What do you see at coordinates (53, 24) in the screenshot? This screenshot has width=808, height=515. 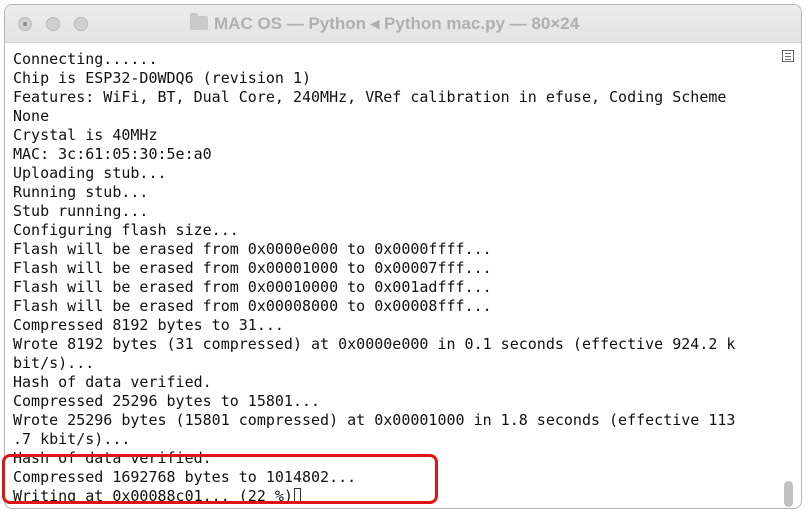 I see `minimize-button` at bounding box center [53, 24].